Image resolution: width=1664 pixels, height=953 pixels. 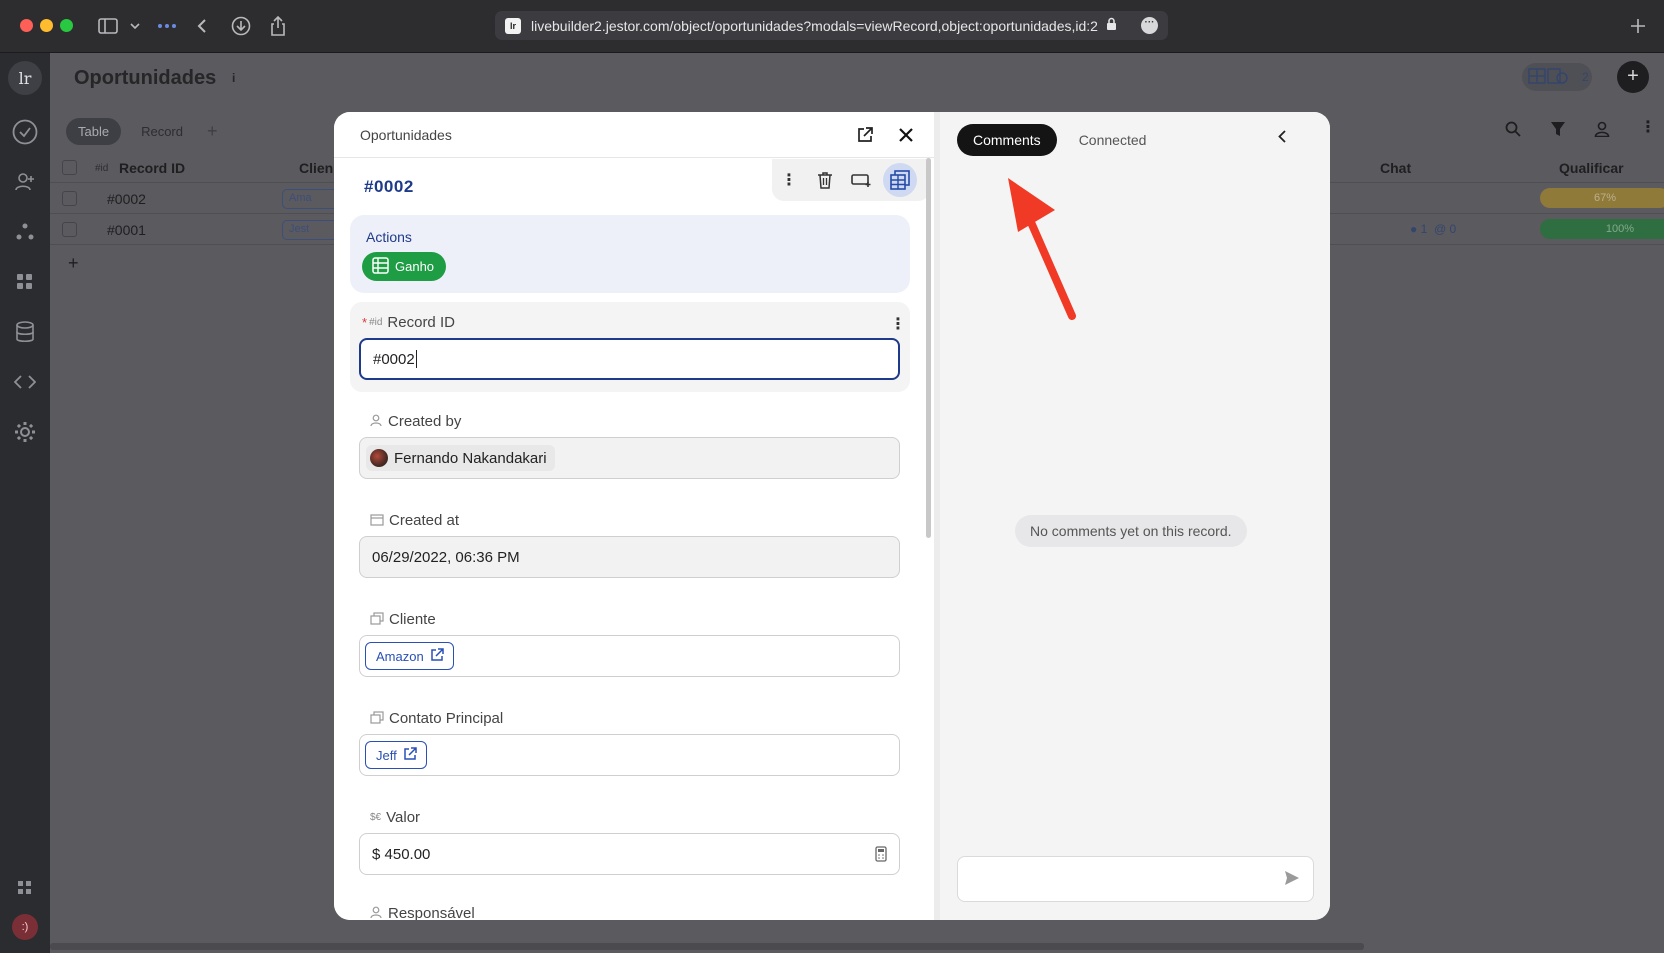 I want to click on close-icon, so click(x=906, y=135).